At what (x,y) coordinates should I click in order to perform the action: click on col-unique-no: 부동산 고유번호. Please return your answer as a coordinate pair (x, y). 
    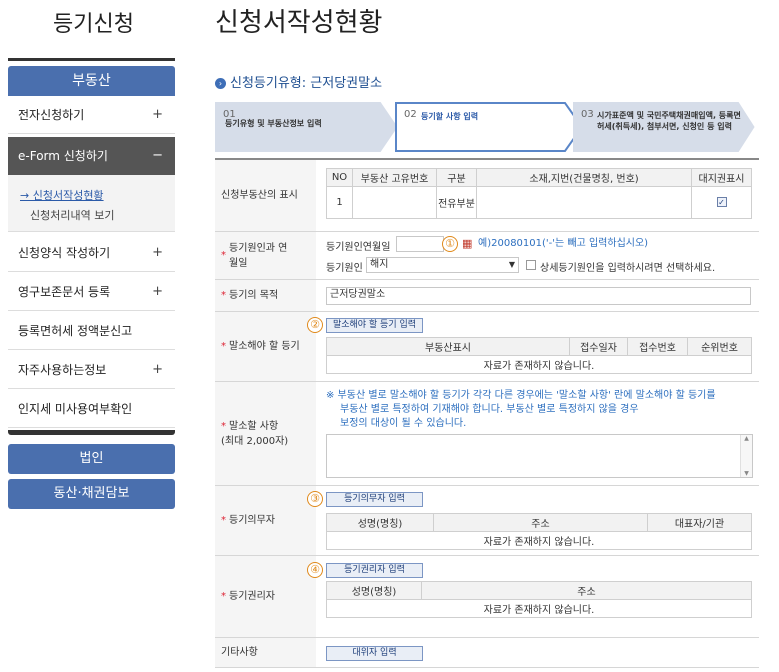
    Looking at the image, I should click on (394, 177).